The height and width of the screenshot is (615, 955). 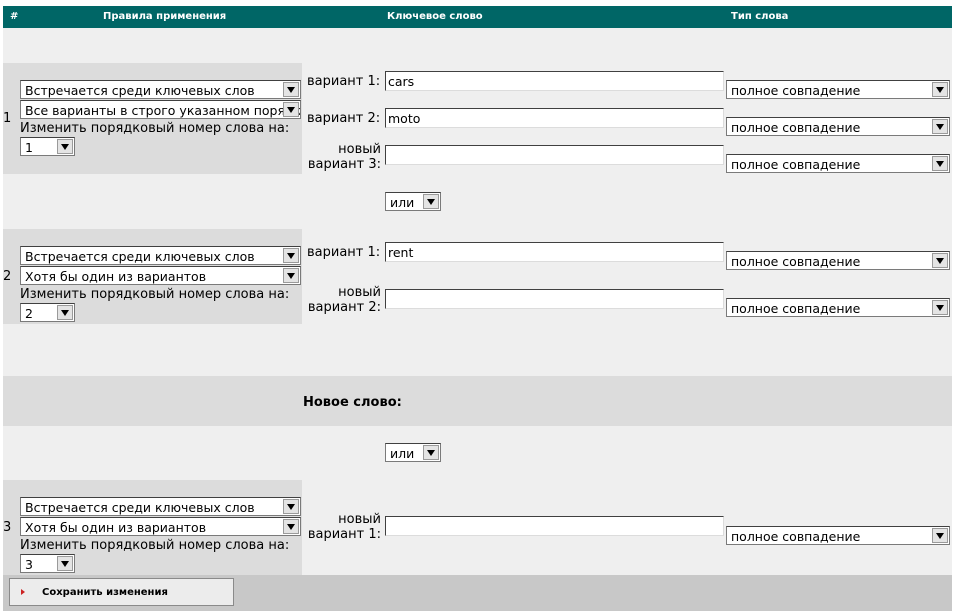 I want to click on word-1-variant-2-label: вариант 2:, so click(x=344, y=118).